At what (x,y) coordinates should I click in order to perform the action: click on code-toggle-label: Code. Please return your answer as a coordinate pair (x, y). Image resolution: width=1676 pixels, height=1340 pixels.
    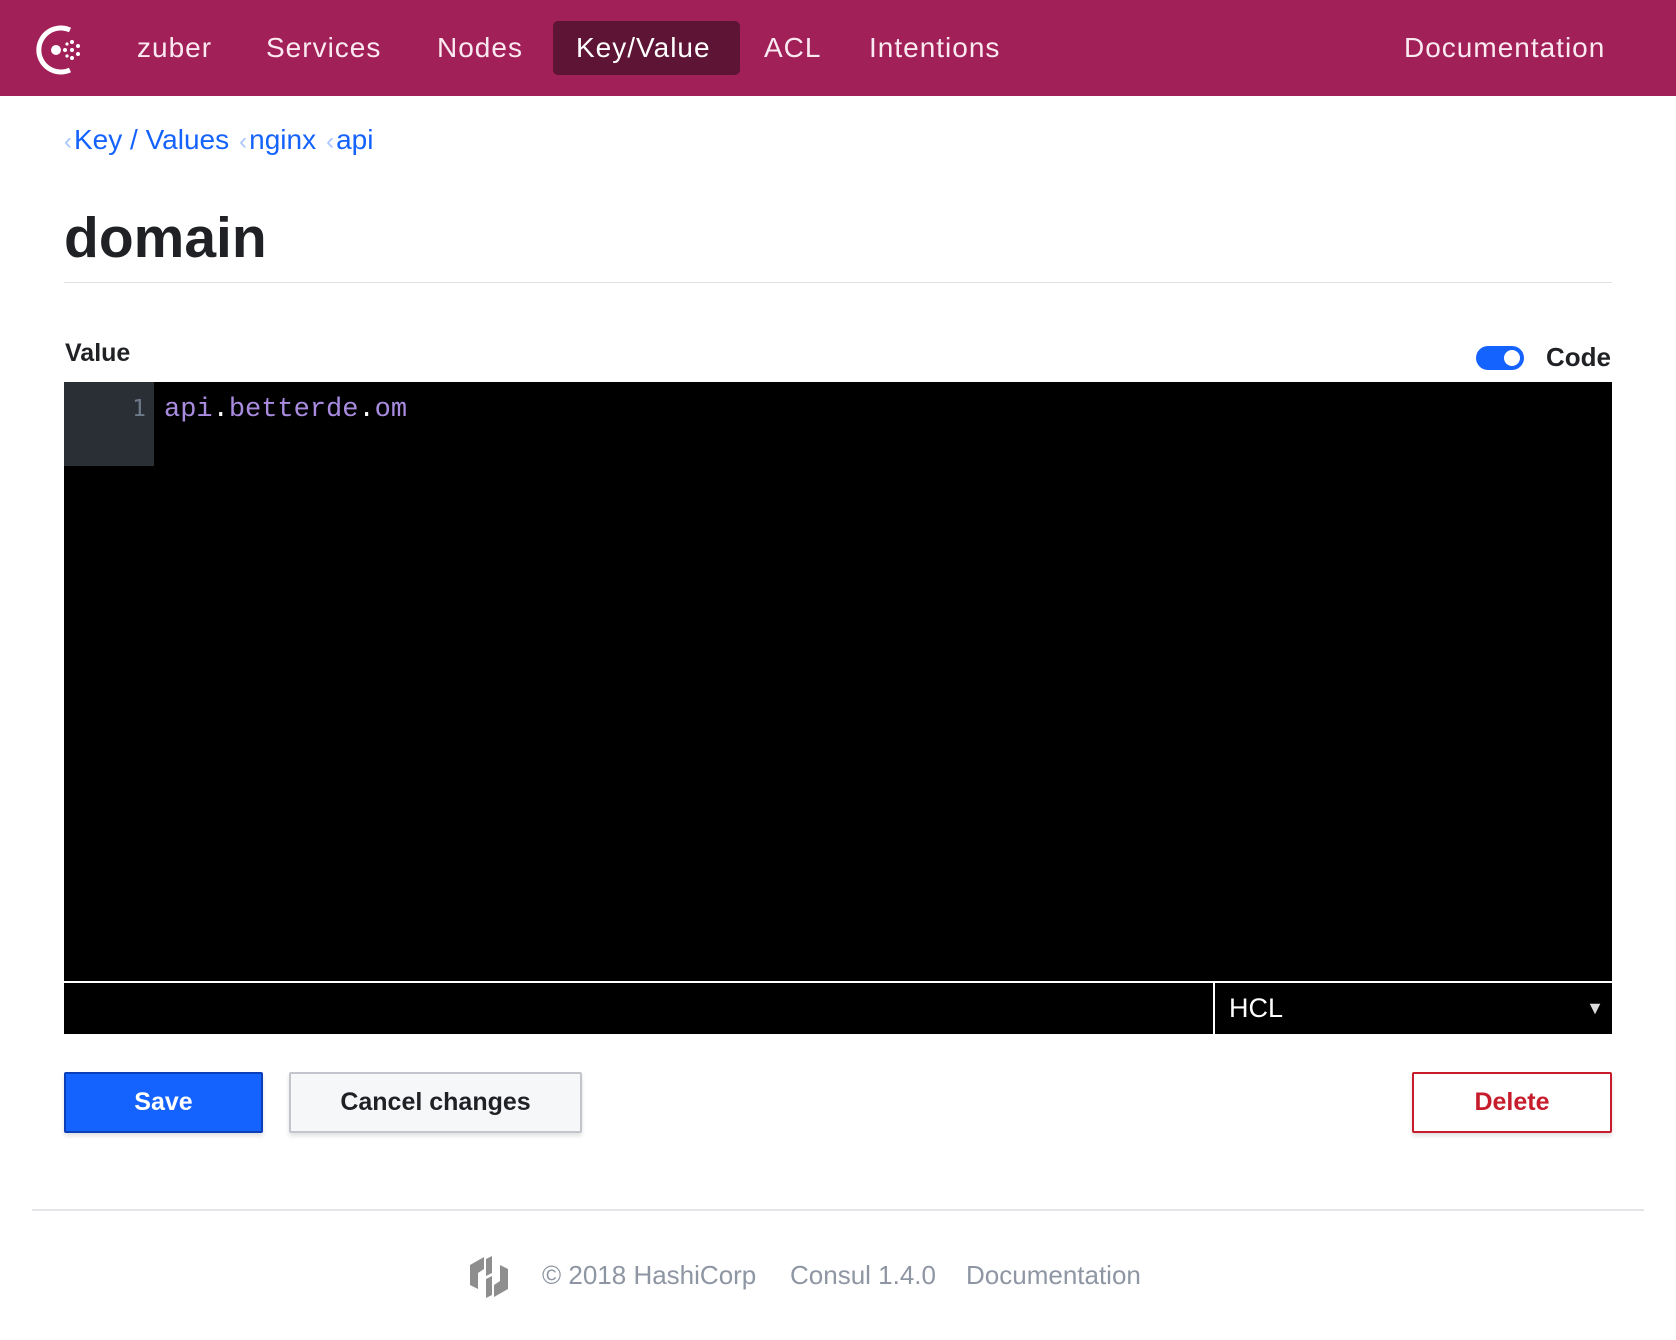
    Looking at the image, I should click on (1578, 357).